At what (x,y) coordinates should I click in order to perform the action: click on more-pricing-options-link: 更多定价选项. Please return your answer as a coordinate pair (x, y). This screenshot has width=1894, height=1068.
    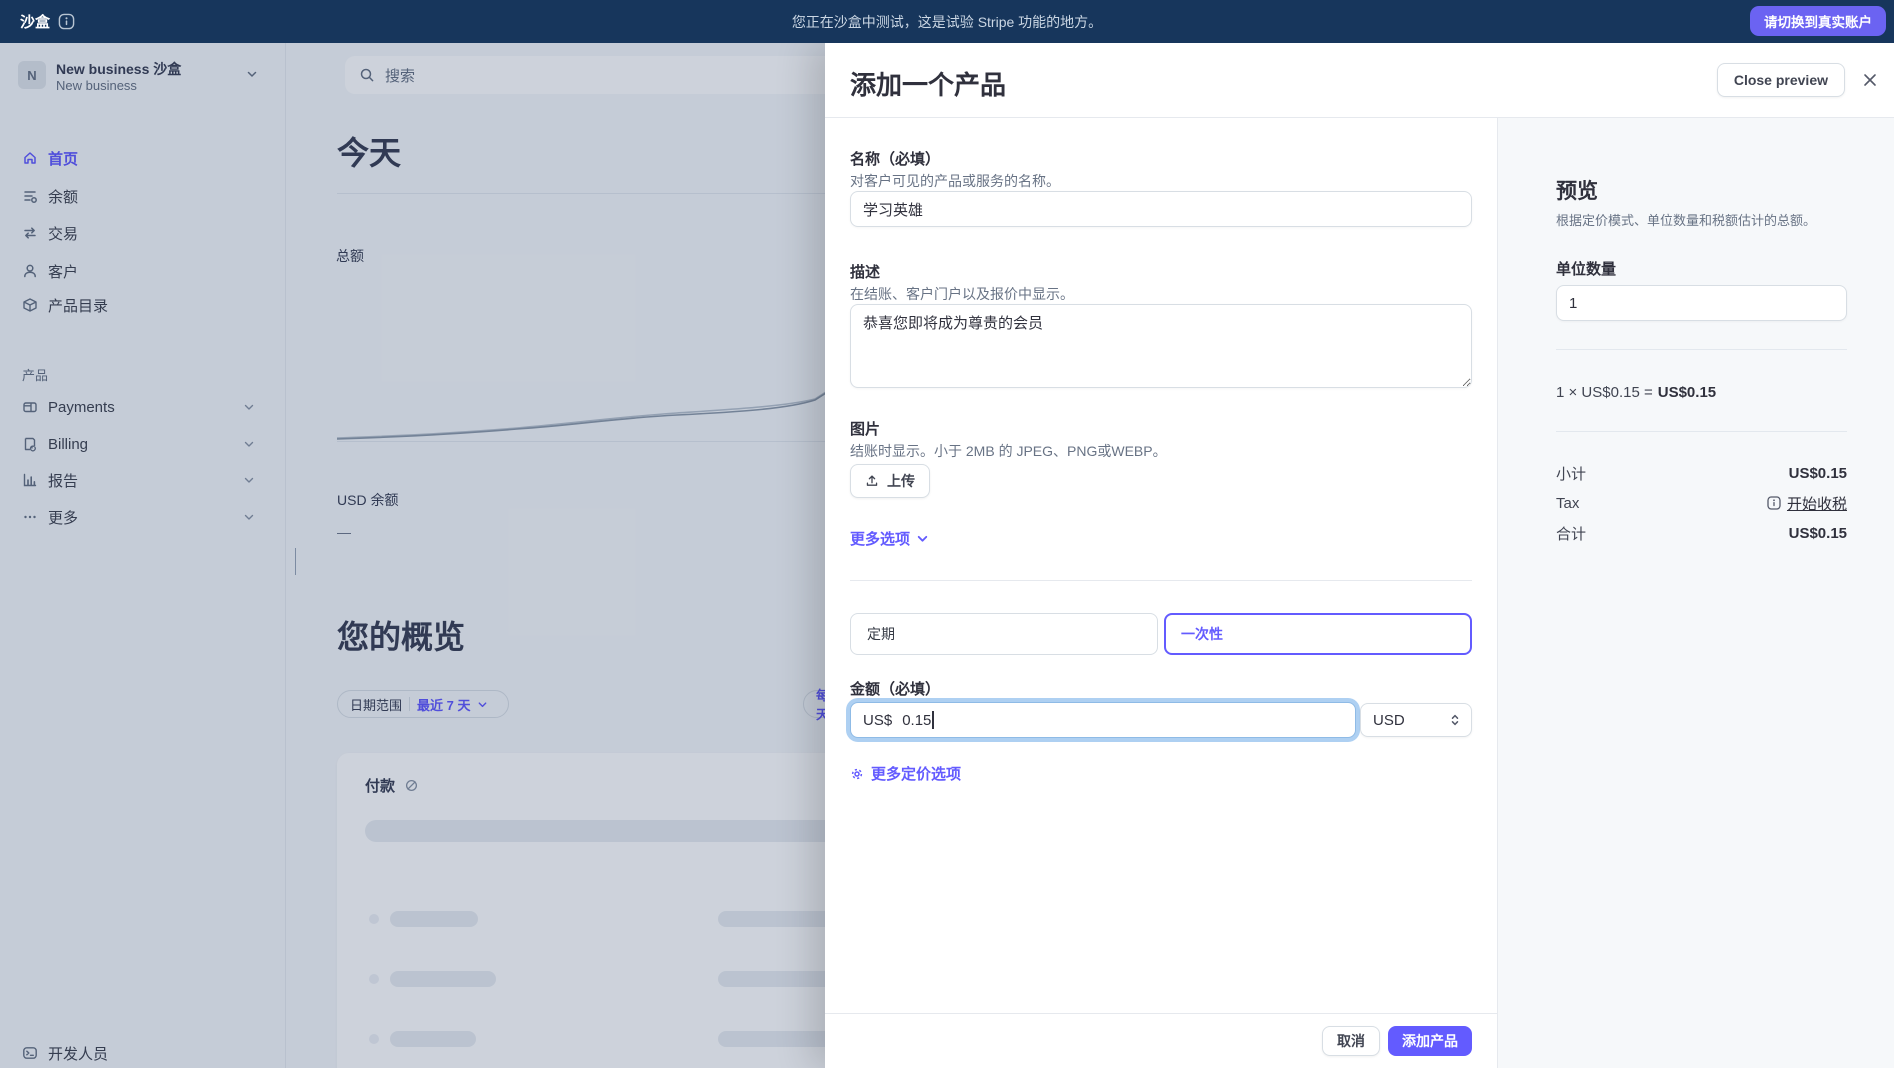
    Looking at the image, I should click on (905, 773).